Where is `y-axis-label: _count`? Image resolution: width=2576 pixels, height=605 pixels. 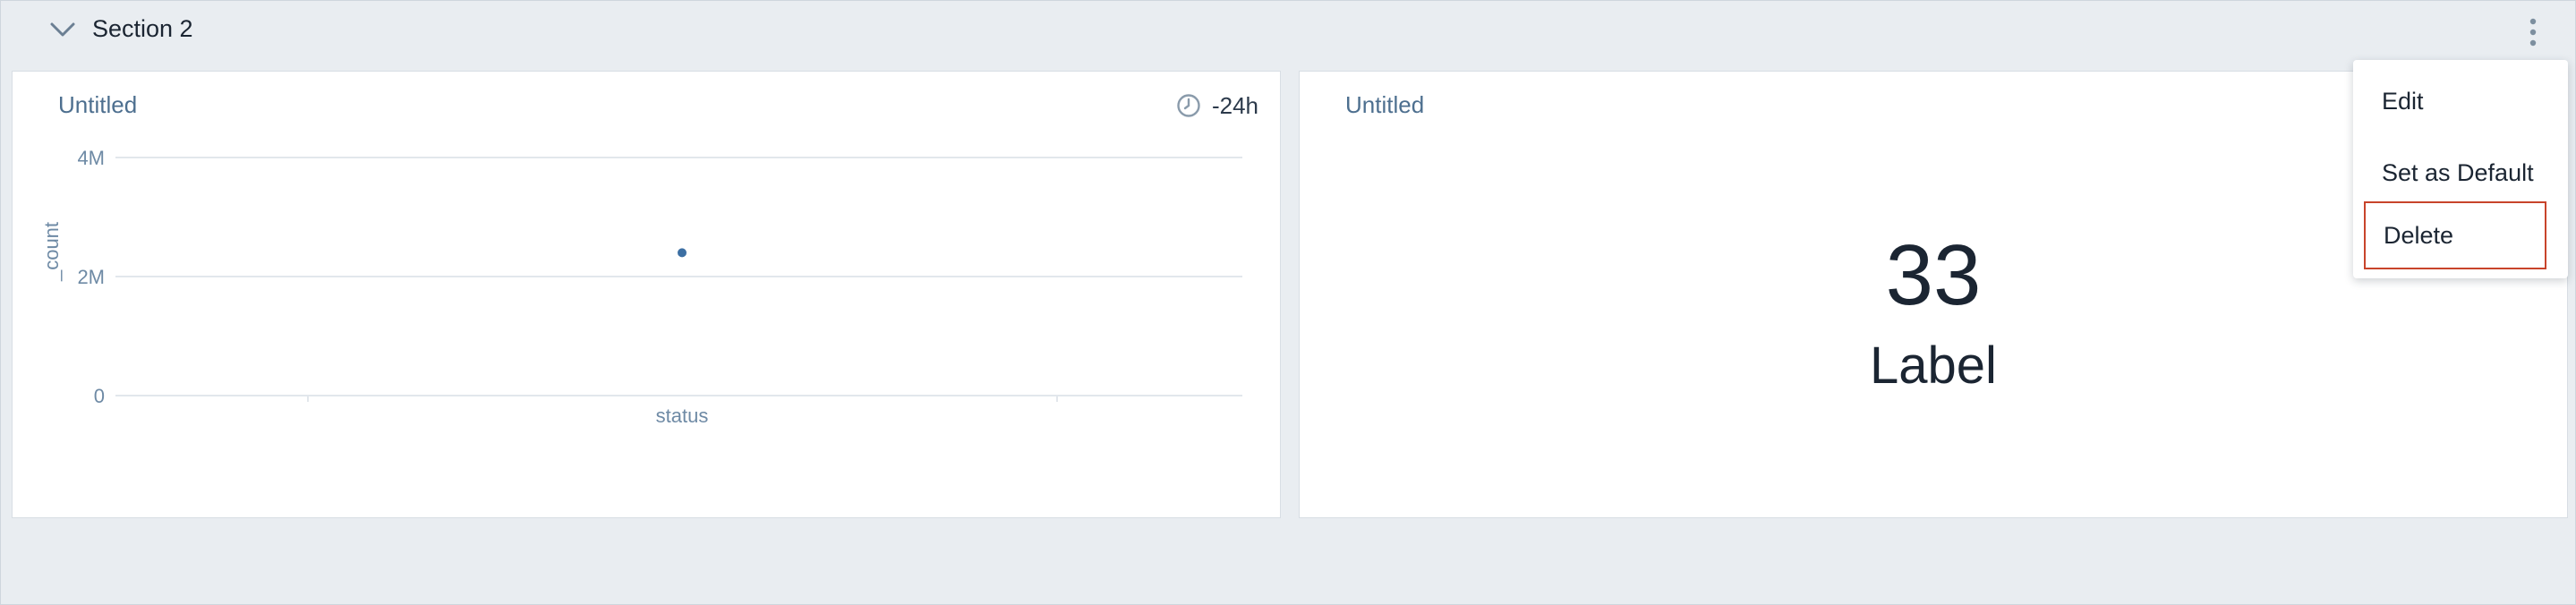
y-axis-label: _count is located at coordinates (51, 252).